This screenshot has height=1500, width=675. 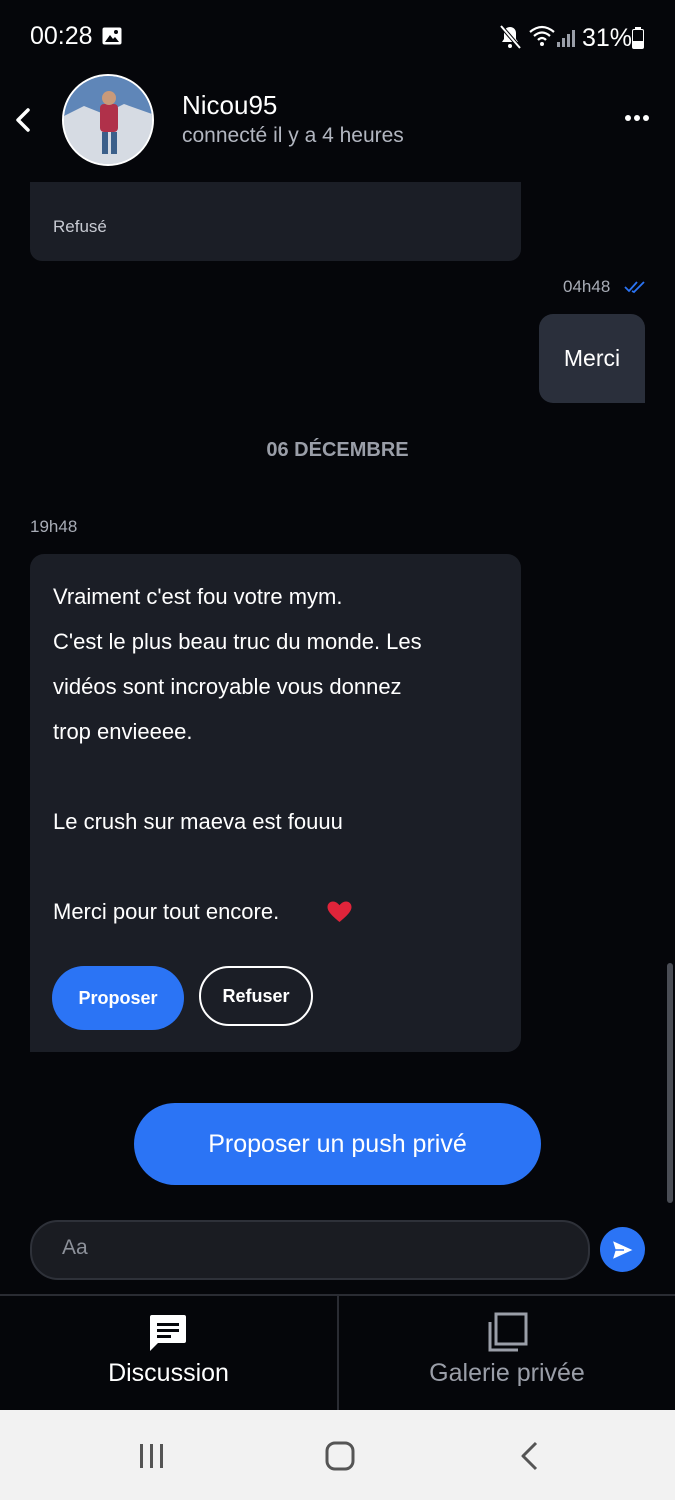 I want to click on send-button, so click(x=622, y=1249).